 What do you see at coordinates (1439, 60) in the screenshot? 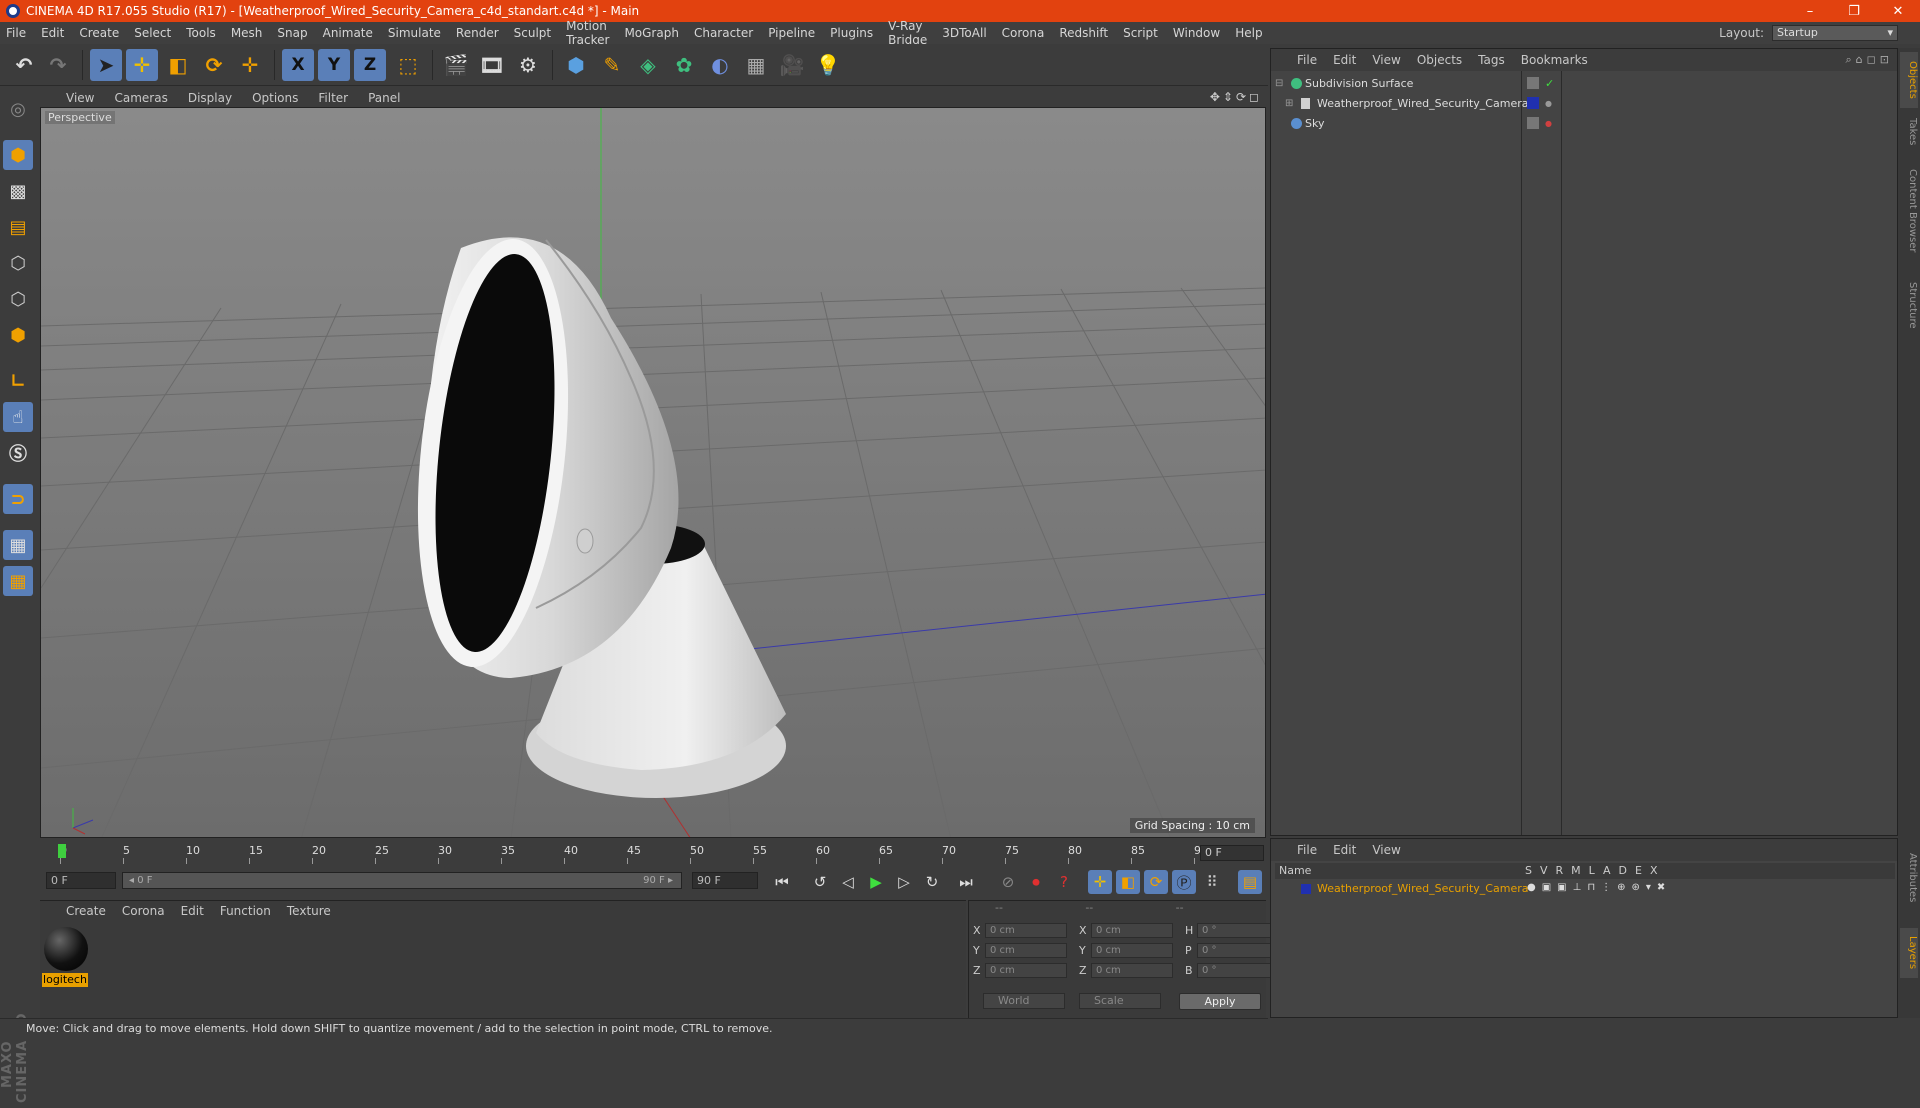
I see `objects-menu-objects: Objects` at bounding box center [1439, 60].